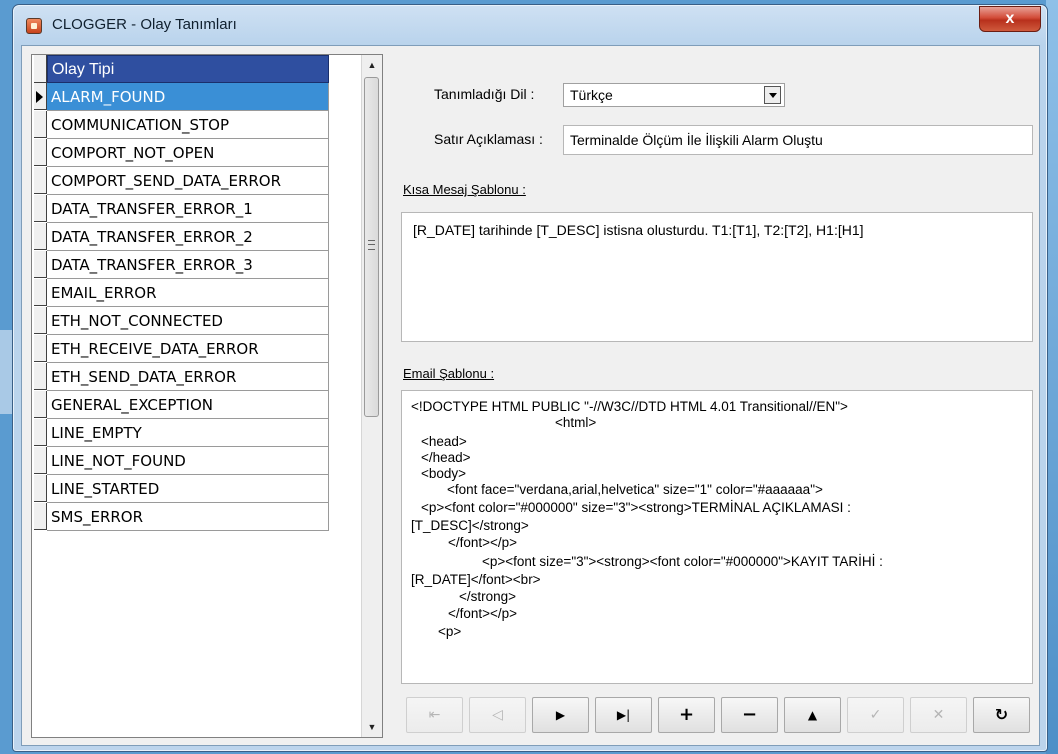  I want to click on table-row: LINE_NOT_FOUND, so click(197, 461).